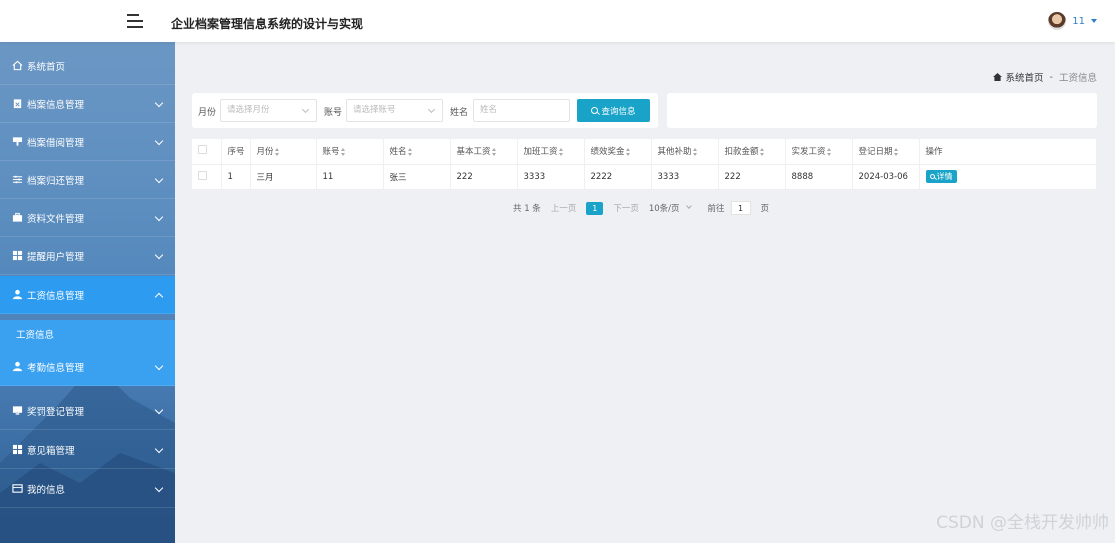  What do you see at coordinates (56, 143) in the screenshot?
I see `sidebar-item-label: 档案借阅管理` at bounding box center [56, 143].